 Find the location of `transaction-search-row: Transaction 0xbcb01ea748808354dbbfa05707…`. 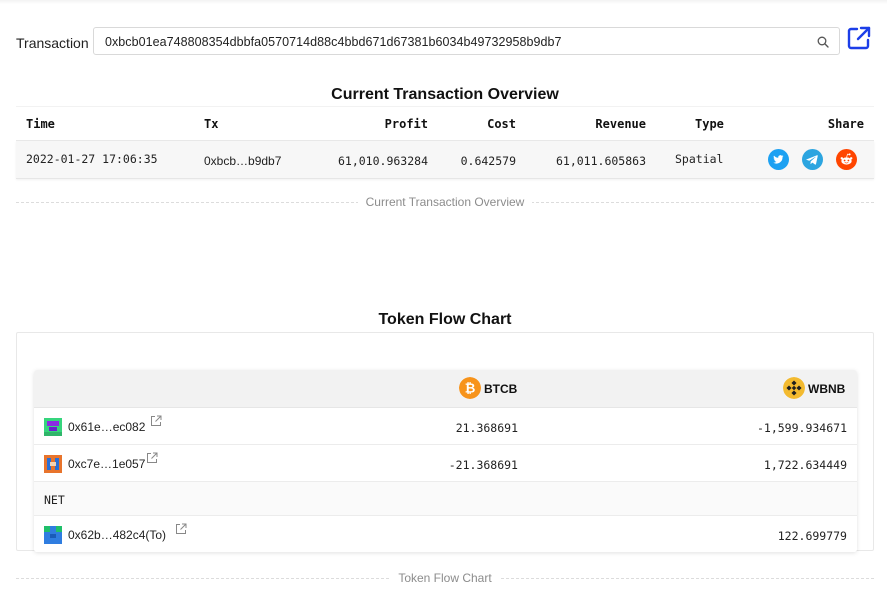

transaction-search-row: Transaction 0xbcb01ea748808354dbbfa05707… is located at coordinates (446, 40).